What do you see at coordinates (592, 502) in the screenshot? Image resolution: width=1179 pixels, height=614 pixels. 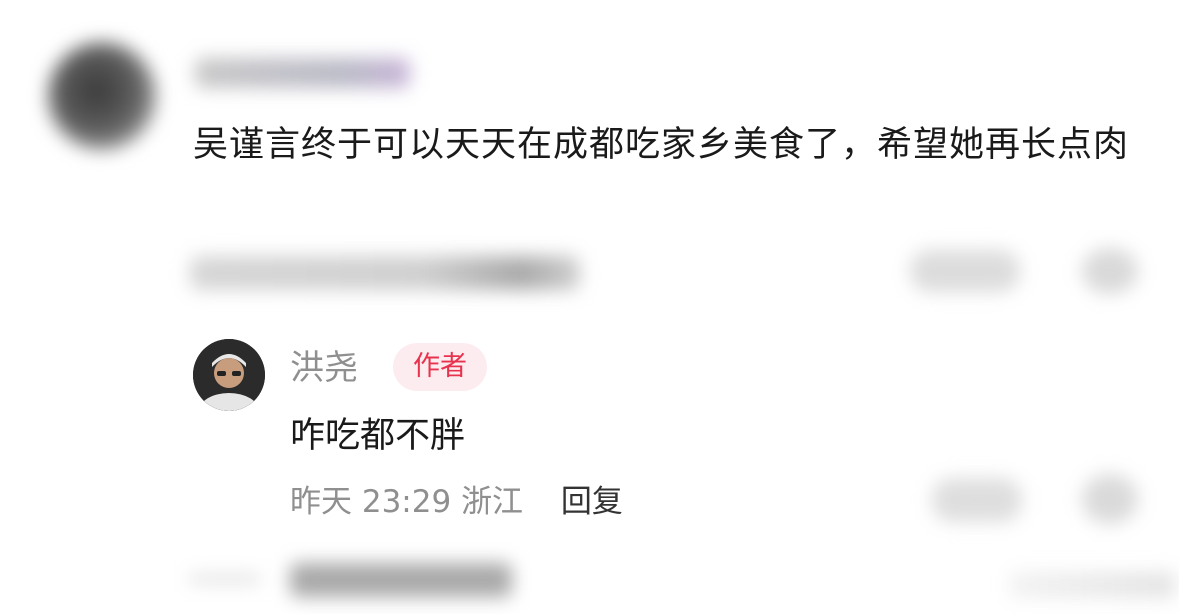 I see `reply-button: 回复` at bounding box center [592, 502].